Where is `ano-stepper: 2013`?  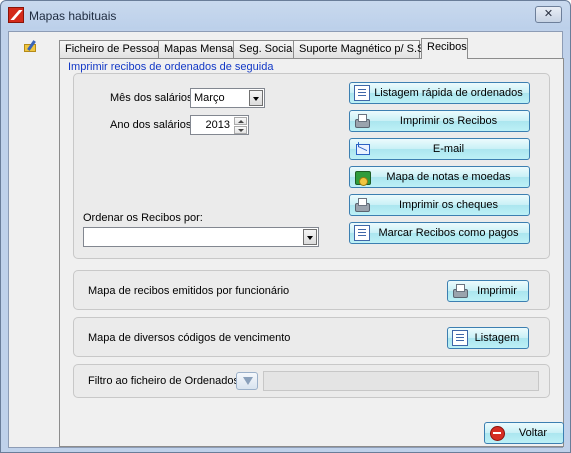
ano-stepper: 2013 is located at coordinates (219, 125).